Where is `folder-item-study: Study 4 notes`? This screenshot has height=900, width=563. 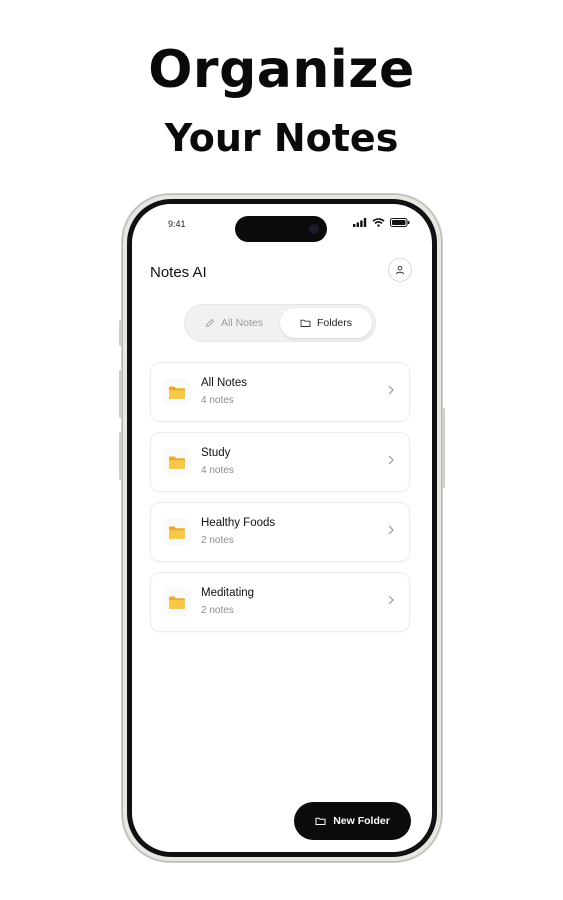 folder-item-study: Study 4 notes is located at coordinates (280, 462).